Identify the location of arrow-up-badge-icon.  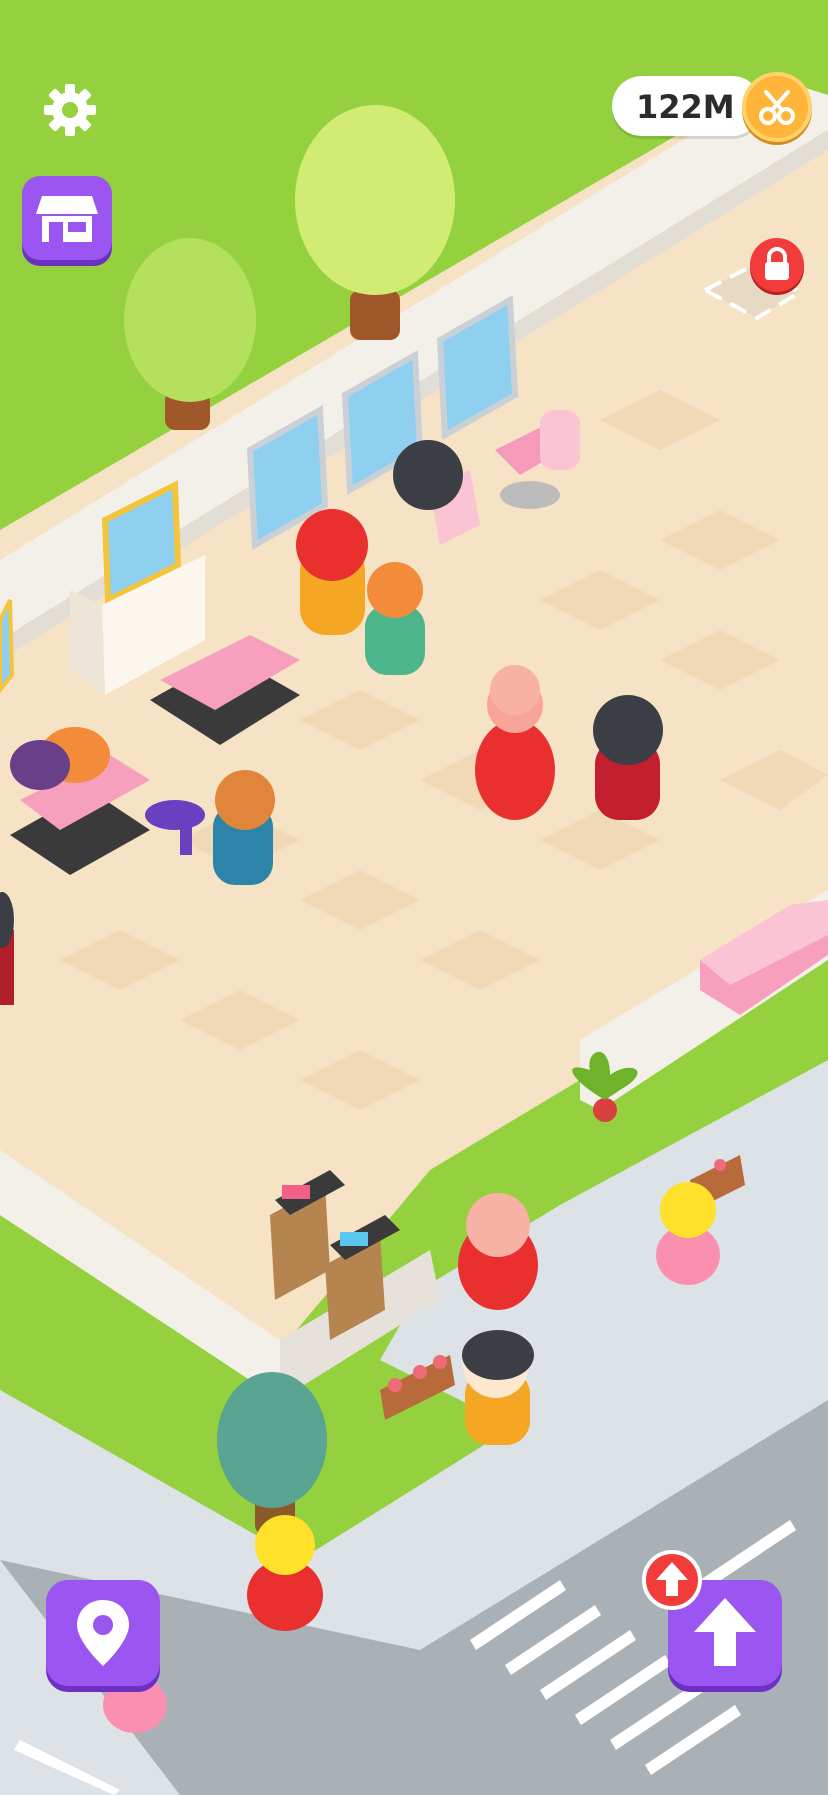
(672, 1579).